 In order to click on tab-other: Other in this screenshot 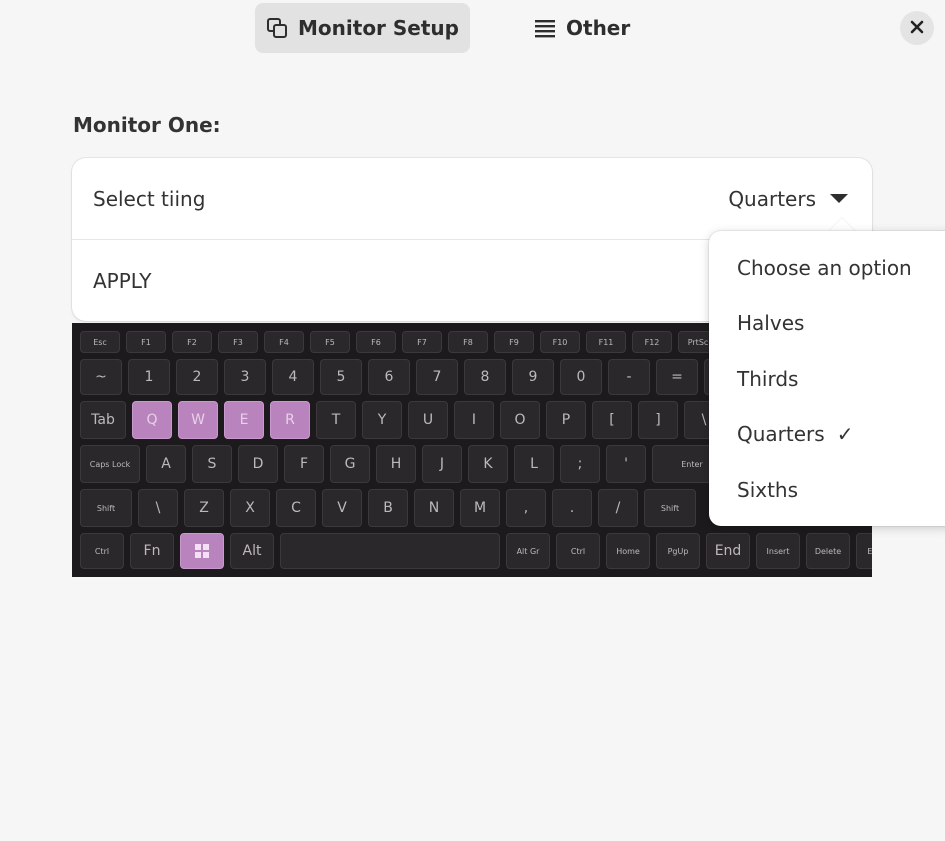, I will do `click(589, 28)`.